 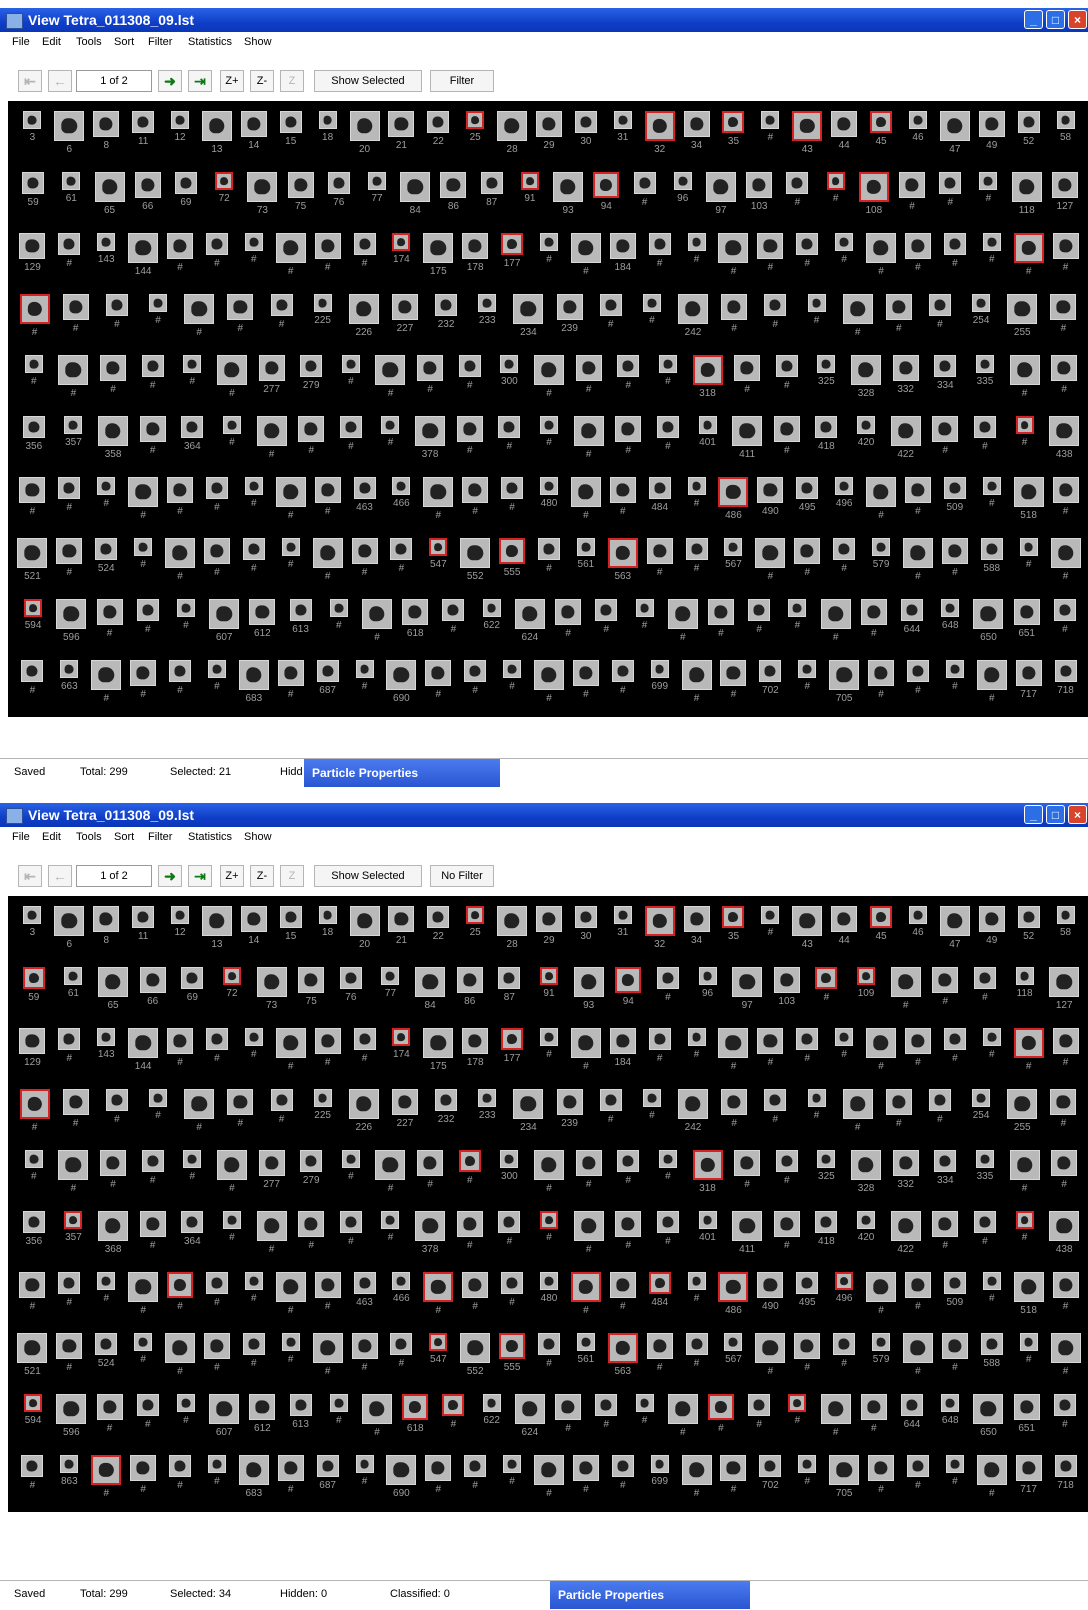 I want to click on menu-item: Statistics, so click(x=210, y=837).